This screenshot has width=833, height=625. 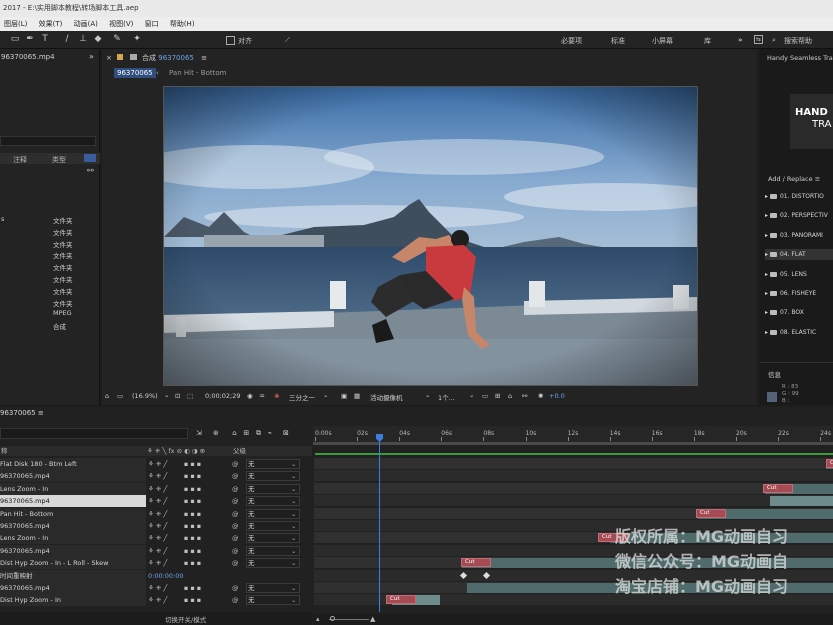 I want to click on sync-icon: ⇆, so click(x=759, y=39).